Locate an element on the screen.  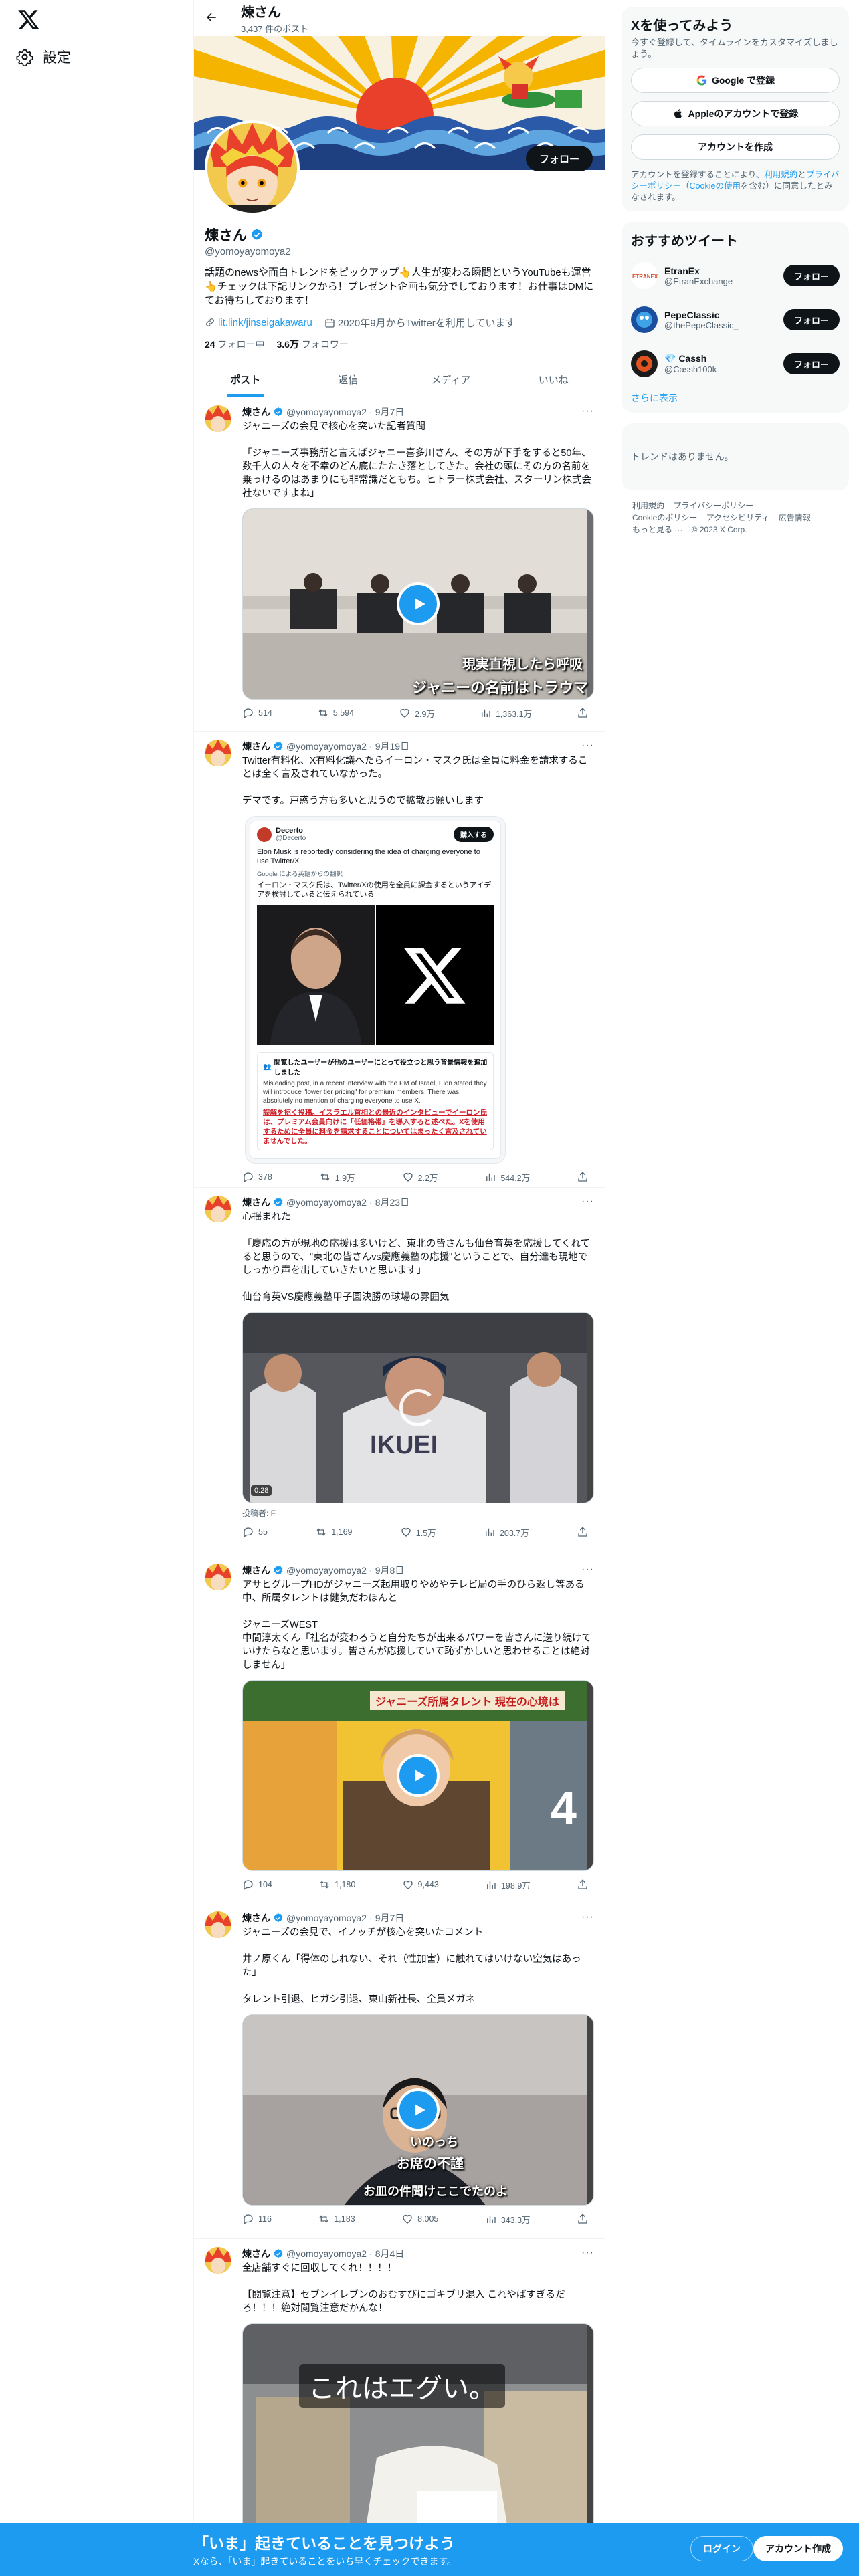
recommended-account: 💎 Cassh @Cassh100k フォロー is located at coordinates (735, 364).